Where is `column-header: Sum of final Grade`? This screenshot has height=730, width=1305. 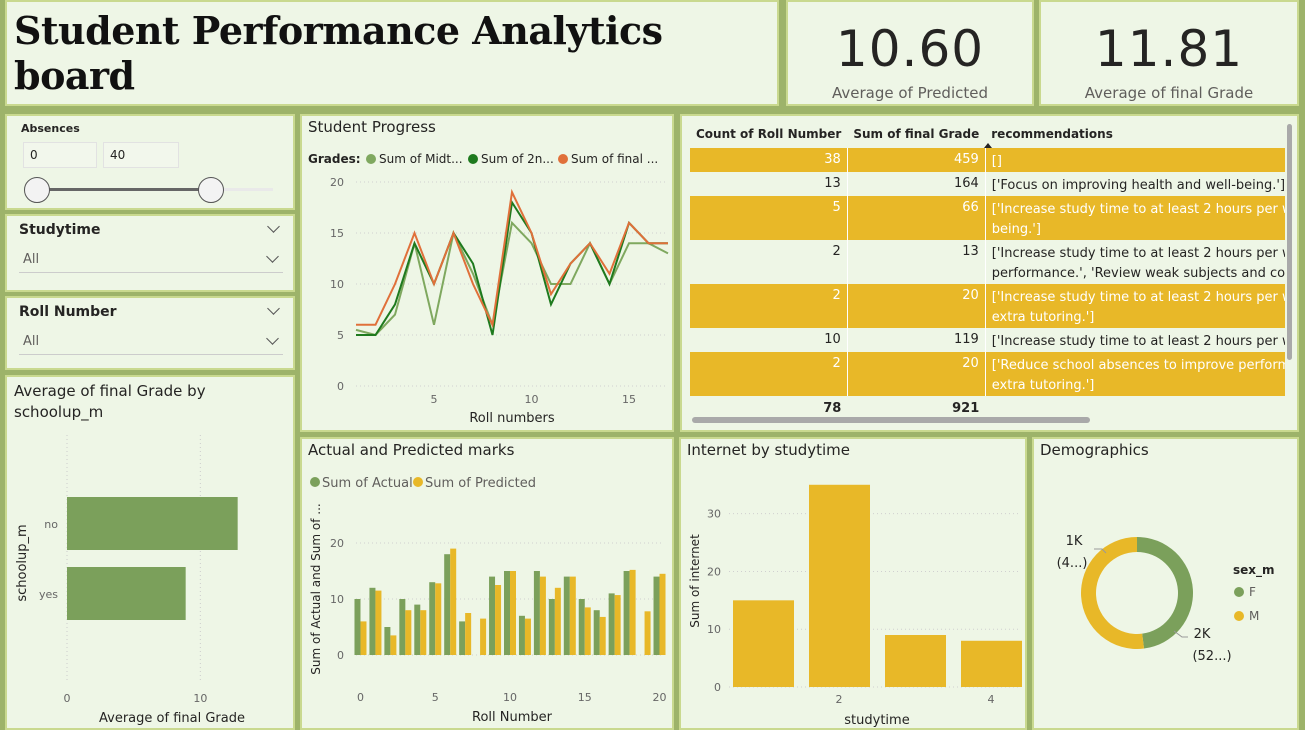 column-header: Sum of final Grade is located at coordinates (916, 134).